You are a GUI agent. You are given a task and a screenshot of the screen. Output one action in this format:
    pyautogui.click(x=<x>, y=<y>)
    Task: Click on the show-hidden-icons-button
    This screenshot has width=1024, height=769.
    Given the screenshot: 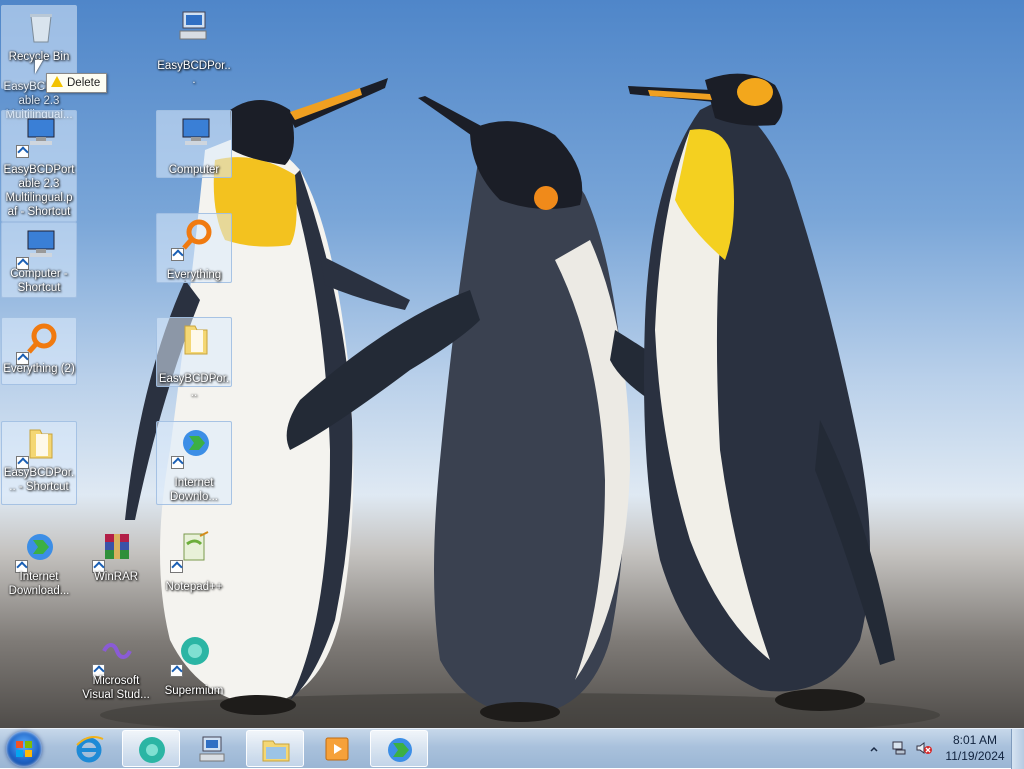 What is the action you would take?
    pyautogui.click(x=874, y=748)
    